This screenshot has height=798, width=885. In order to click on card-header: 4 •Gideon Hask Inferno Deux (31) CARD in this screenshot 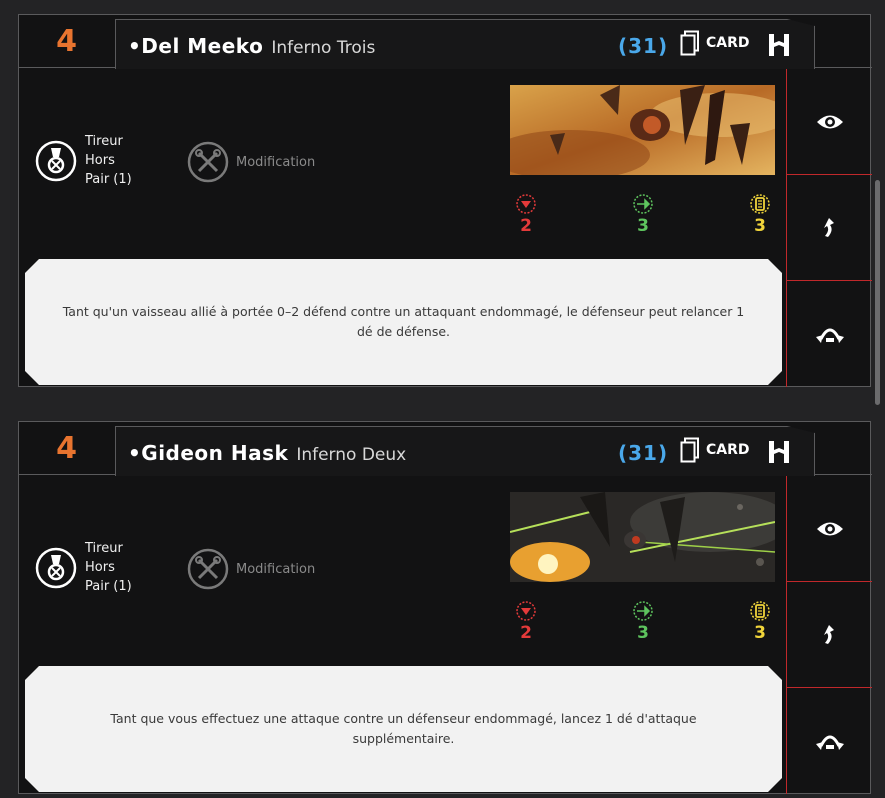, I will do `click(445, 449)`.